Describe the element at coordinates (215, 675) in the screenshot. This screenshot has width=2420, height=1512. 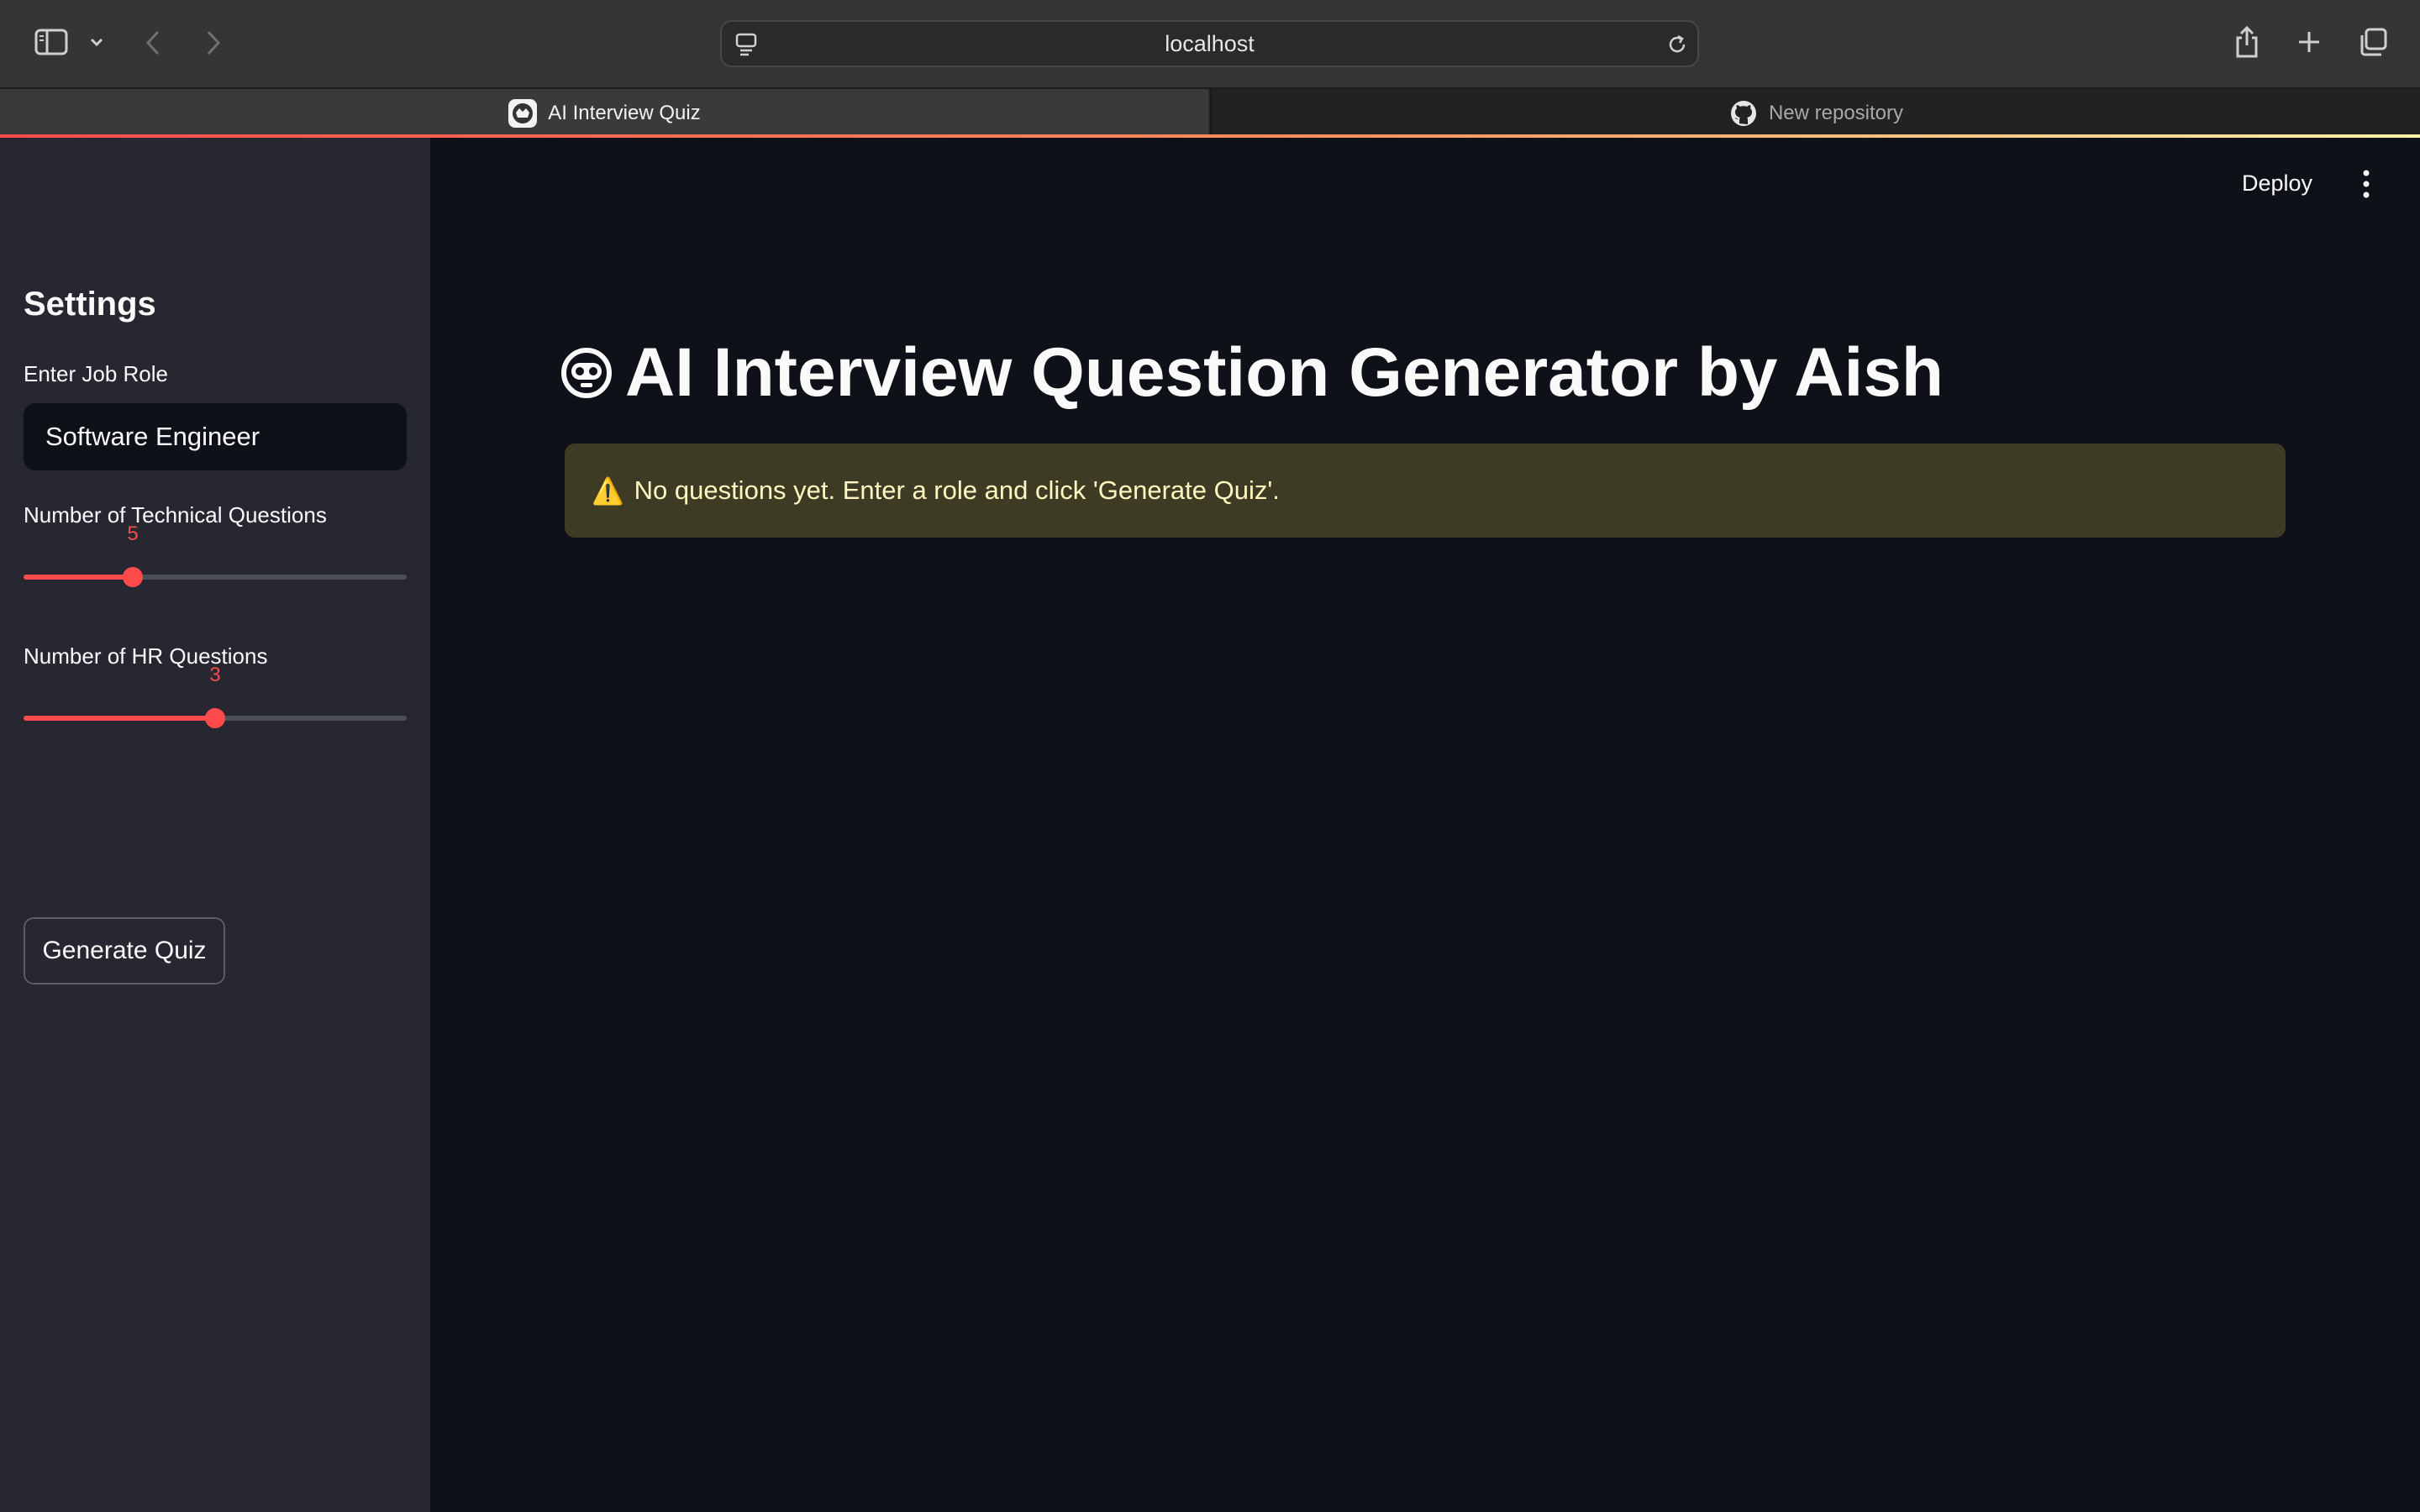
I see `slider-value: 3` at that location.